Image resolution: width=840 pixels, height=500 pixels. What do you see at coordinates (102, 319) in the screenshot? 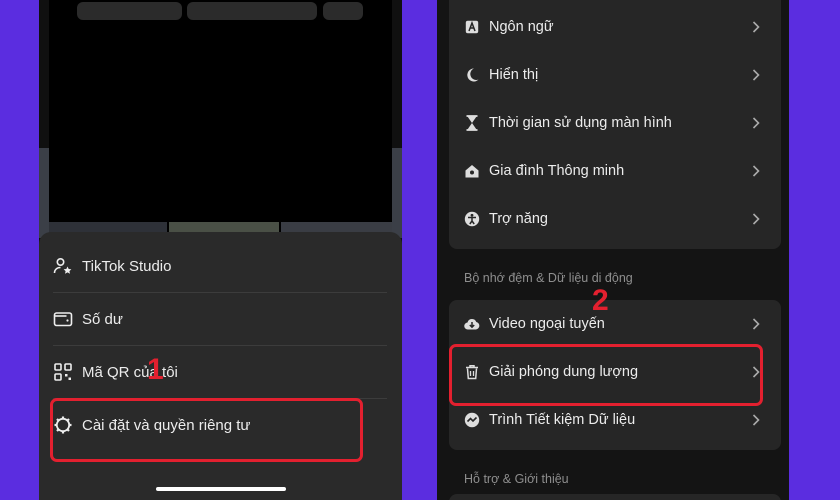
I see `menu-item-label: Số dư` at bounding box center [102, 319].